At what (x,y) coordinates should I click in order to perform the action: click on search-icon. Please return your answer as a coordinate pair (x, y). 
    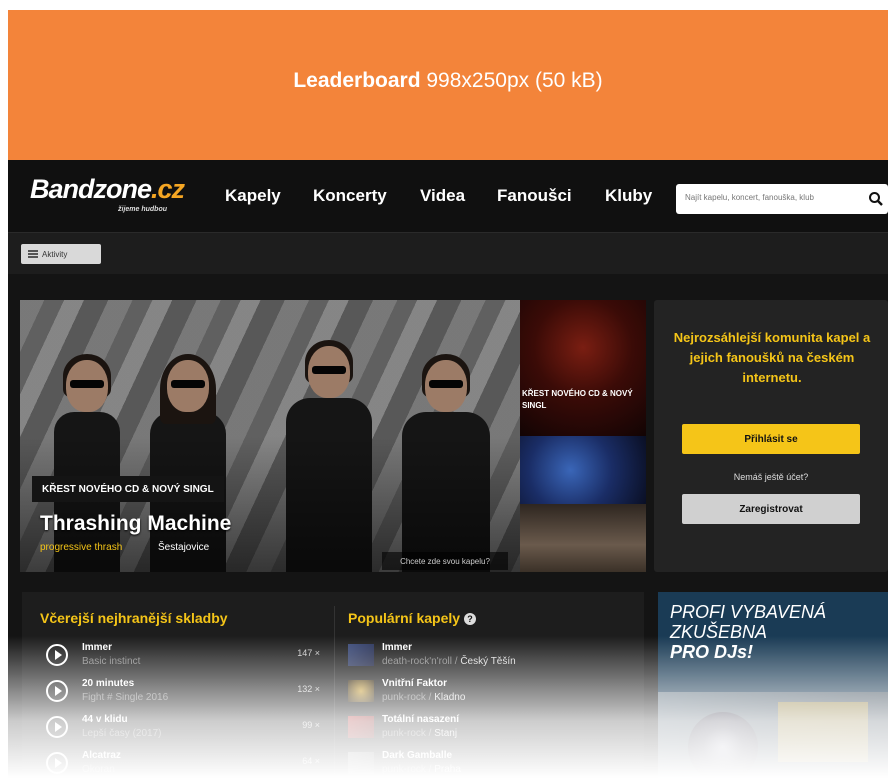
    Looking at the image, I should click on (876, 199).